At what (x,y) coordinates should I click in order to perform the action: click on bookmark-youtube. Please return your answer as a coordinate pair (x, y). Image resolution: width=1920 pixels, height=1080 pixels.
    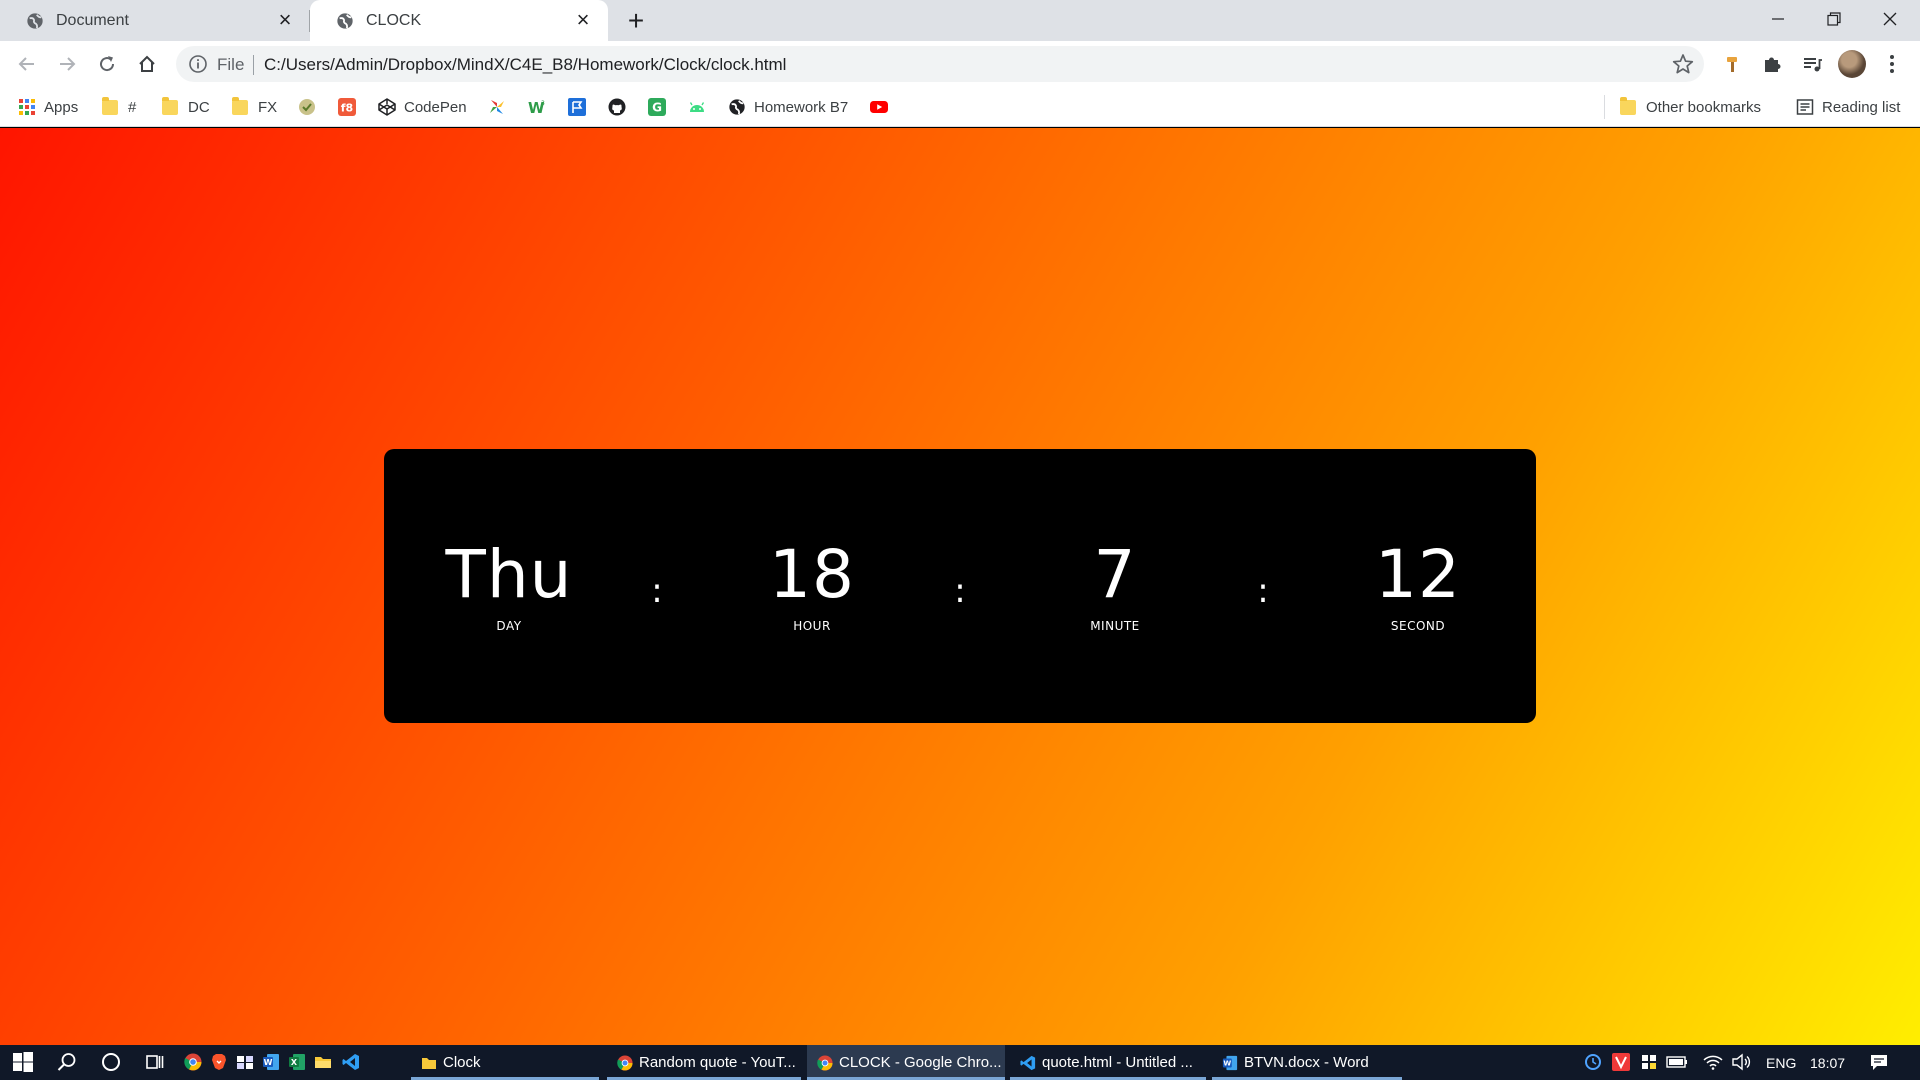
    Looking at the image, I should click on (883, 107).